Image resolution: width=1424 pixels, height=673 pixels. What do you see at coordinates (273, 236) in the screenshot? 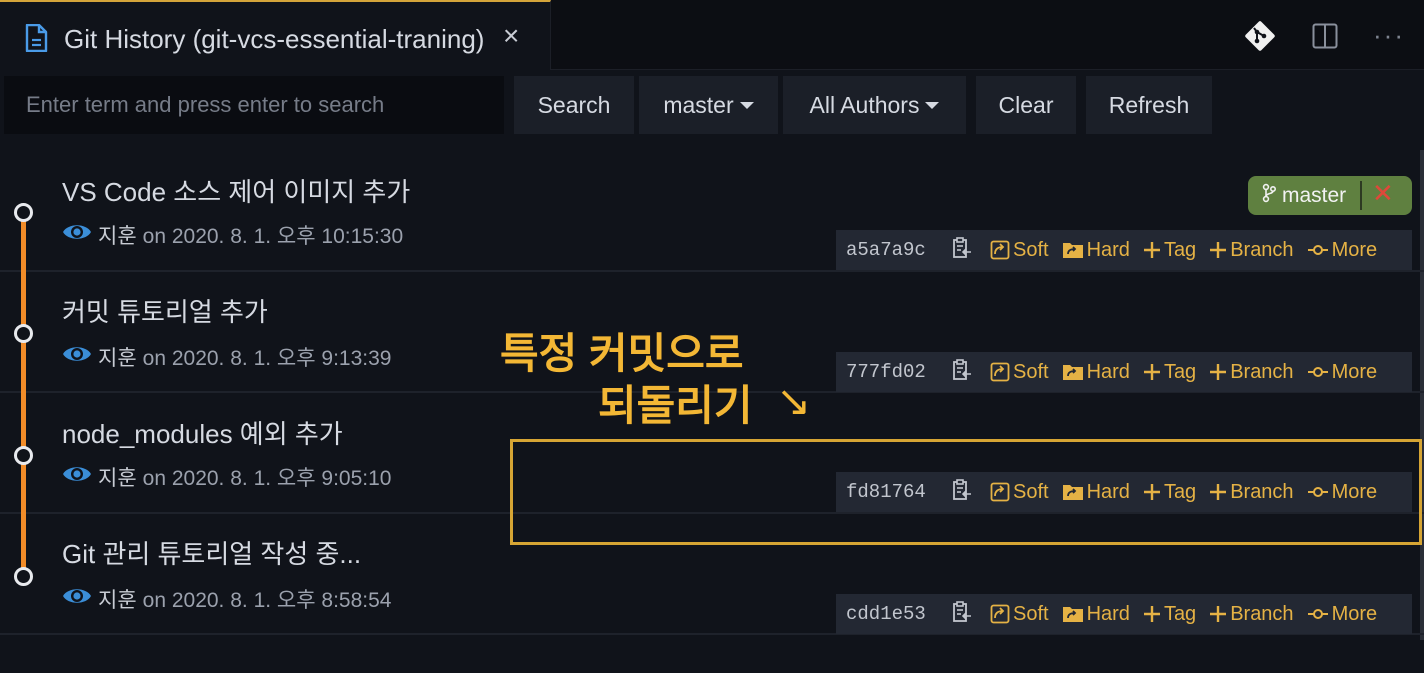
I see `commit-date: on 2020. 8. 1. 오후 10:15:30` at bounding box center [273, 236].